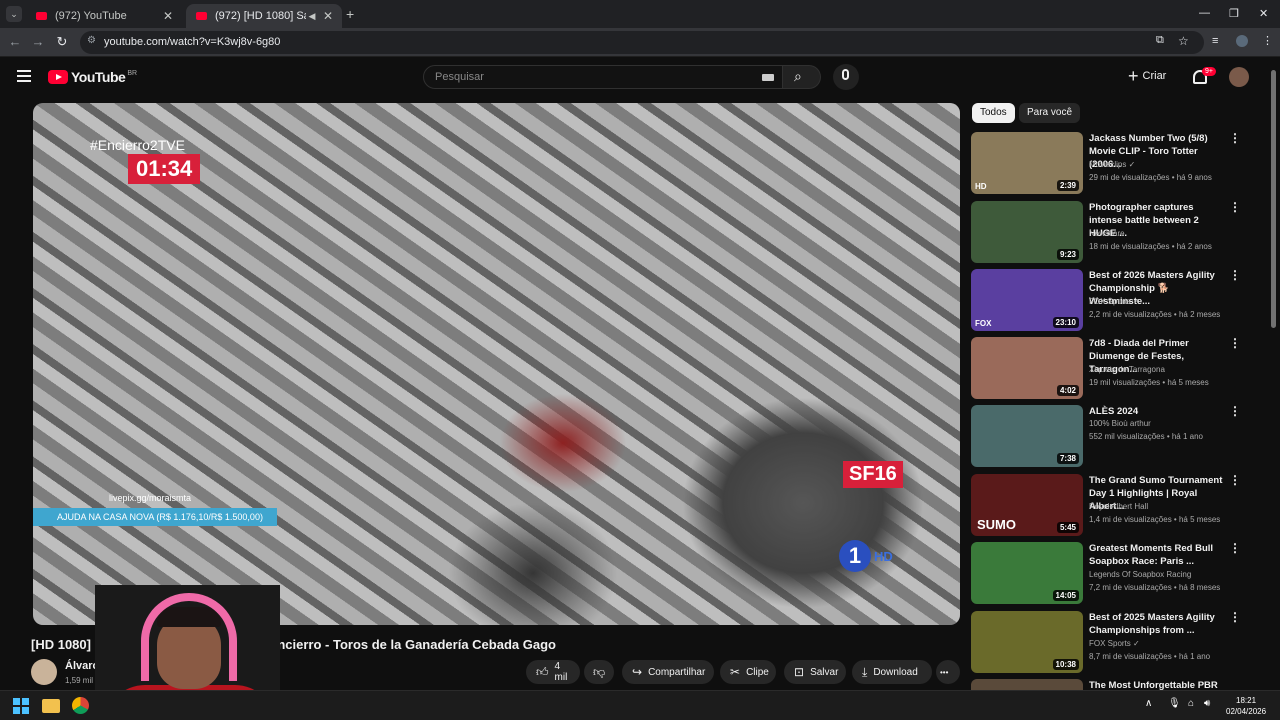 The width and height of the screenshot is (1280, 720). What do you see at coordinates (164, 169) in the screenshot?
I see `broadcast-timer: 01:34` at bounding box center [164, 169].